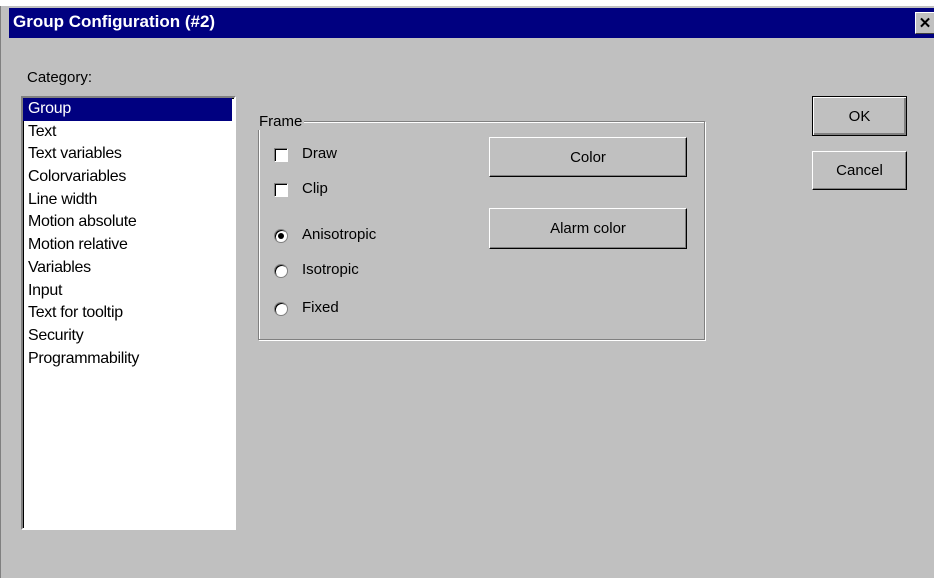 This screenshot has width=934, height=578. What do you see at coordinates (128, 154) in the screenshot?
I see `category-item-text-variables: Text variables` at bounding box center [128, 154].